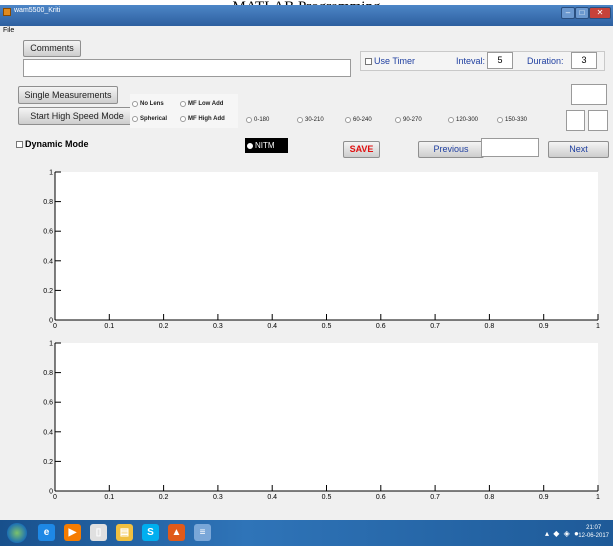 The image size is (613, 546). What do you see at coordinates (594, 528) in the screenshot?
I see `clock-time: 21:07` at bounding box center [594, 528].